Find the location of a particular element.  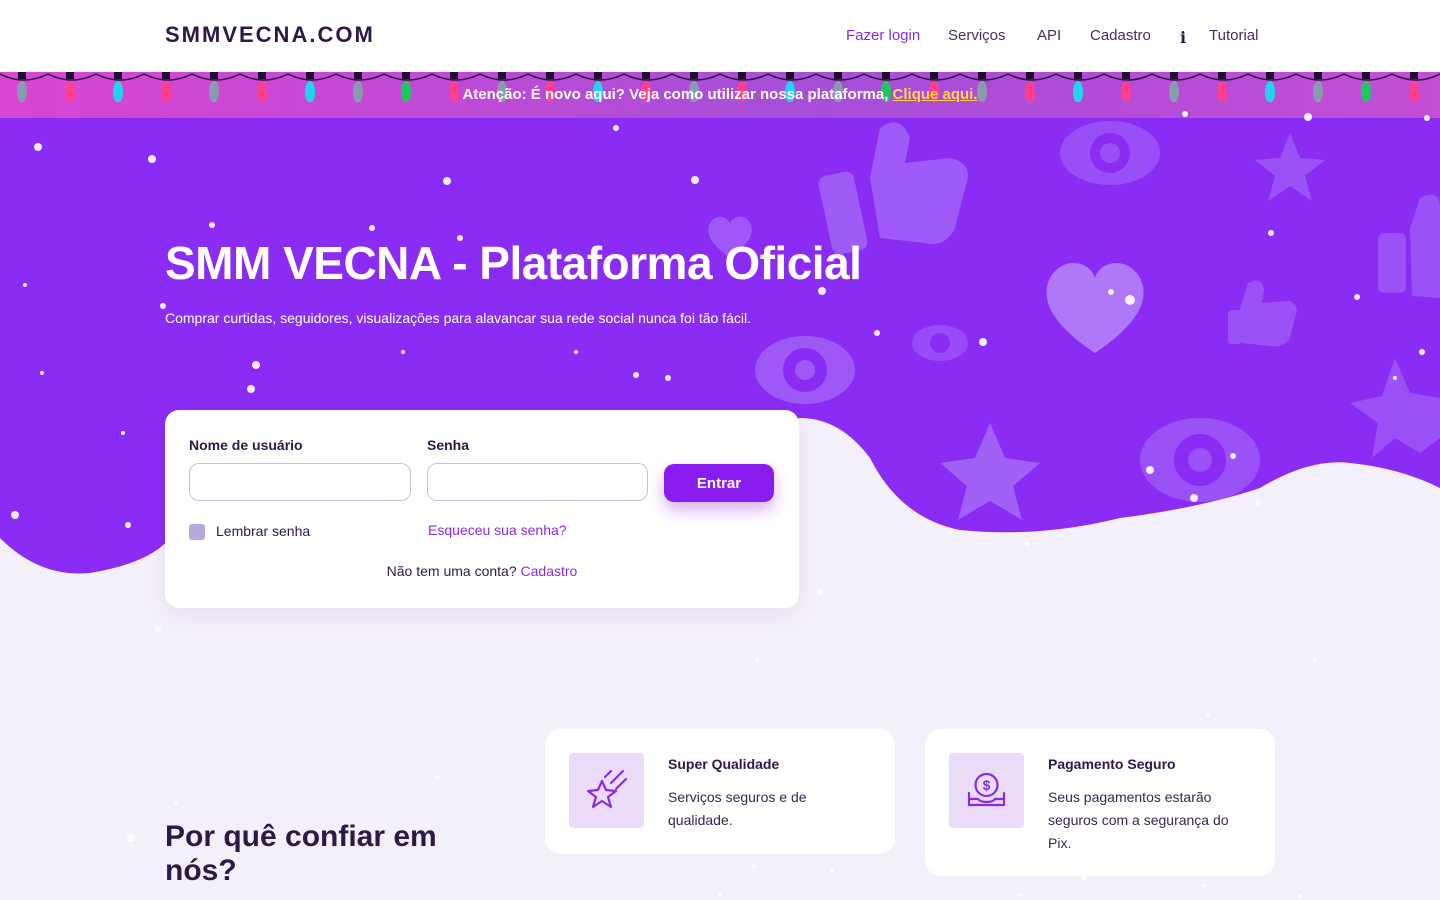

nav-login-link: Fazer login is located at coordinates (883, 35).